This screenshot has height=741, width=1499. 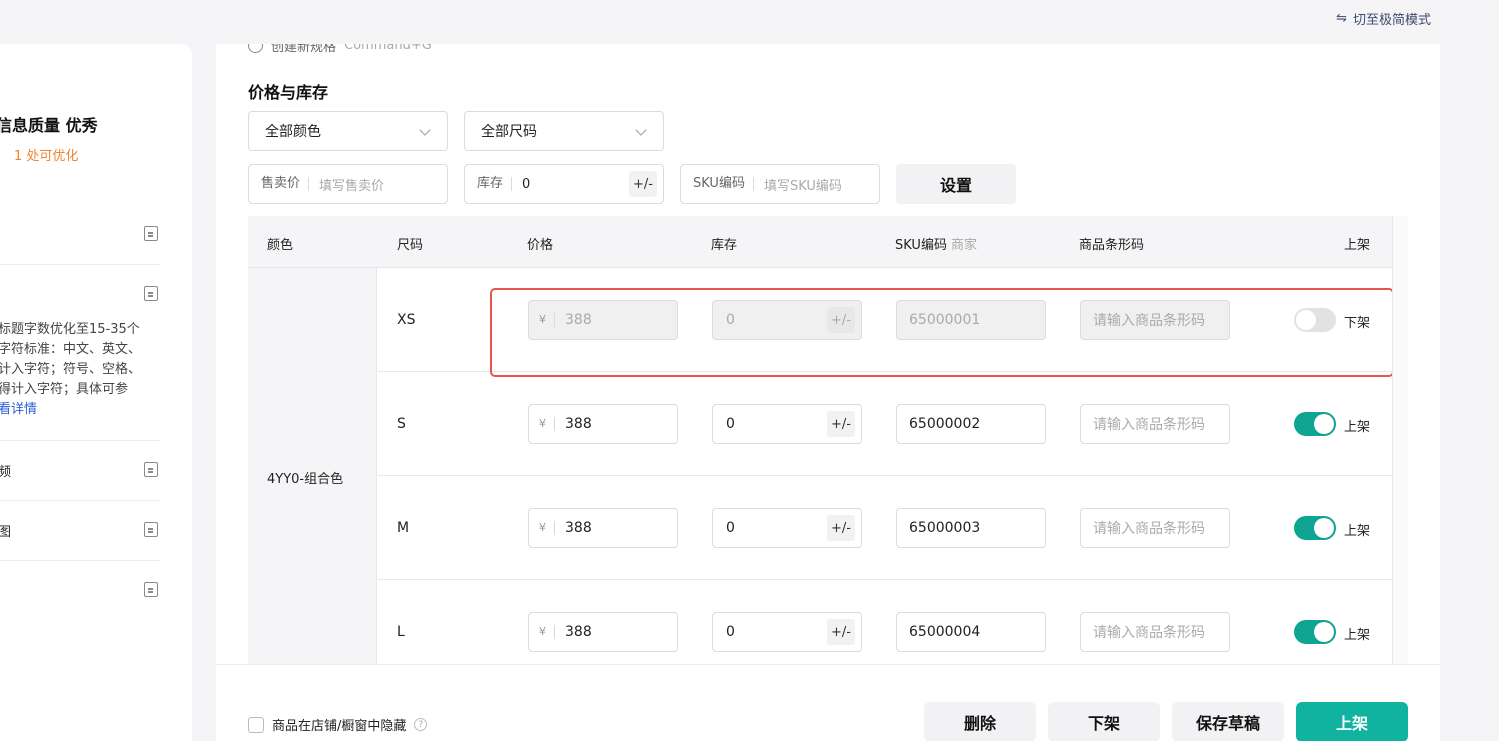 What do you see at coordinates (312, 466) in the screenshot?
I see `color-cell: 4YY0-组合色` at bounding box center [312, 466].